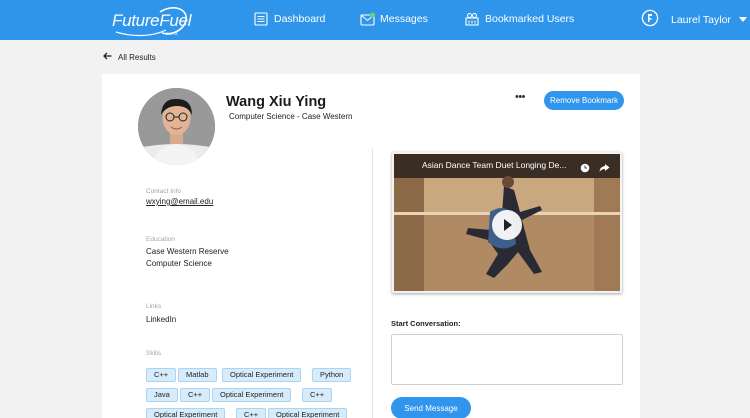 This screenshot has width=750, height=418. I want to click on user-avatar-icon, so click(650, 19).